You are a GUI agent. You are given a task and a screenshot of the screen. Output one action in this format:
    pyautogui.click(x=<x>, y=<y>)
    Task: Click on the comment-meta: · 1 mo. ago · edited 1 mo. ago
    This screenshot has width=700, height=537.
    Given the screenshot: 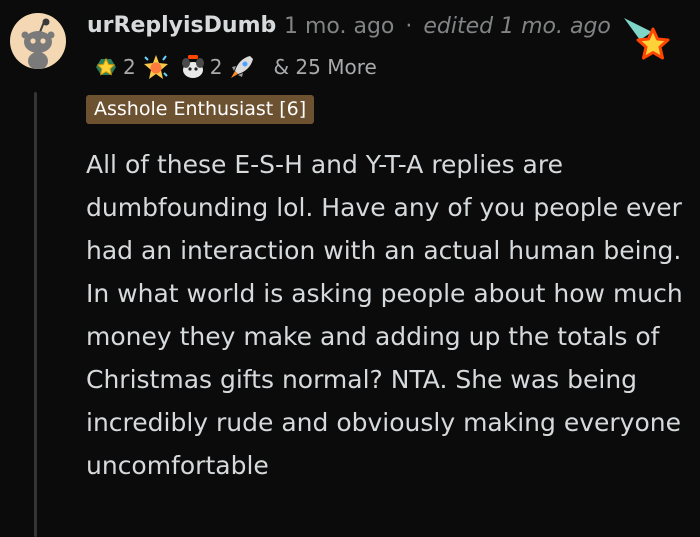 What is the action you would take?
    pyautogui.click(x=436, y=26)
    